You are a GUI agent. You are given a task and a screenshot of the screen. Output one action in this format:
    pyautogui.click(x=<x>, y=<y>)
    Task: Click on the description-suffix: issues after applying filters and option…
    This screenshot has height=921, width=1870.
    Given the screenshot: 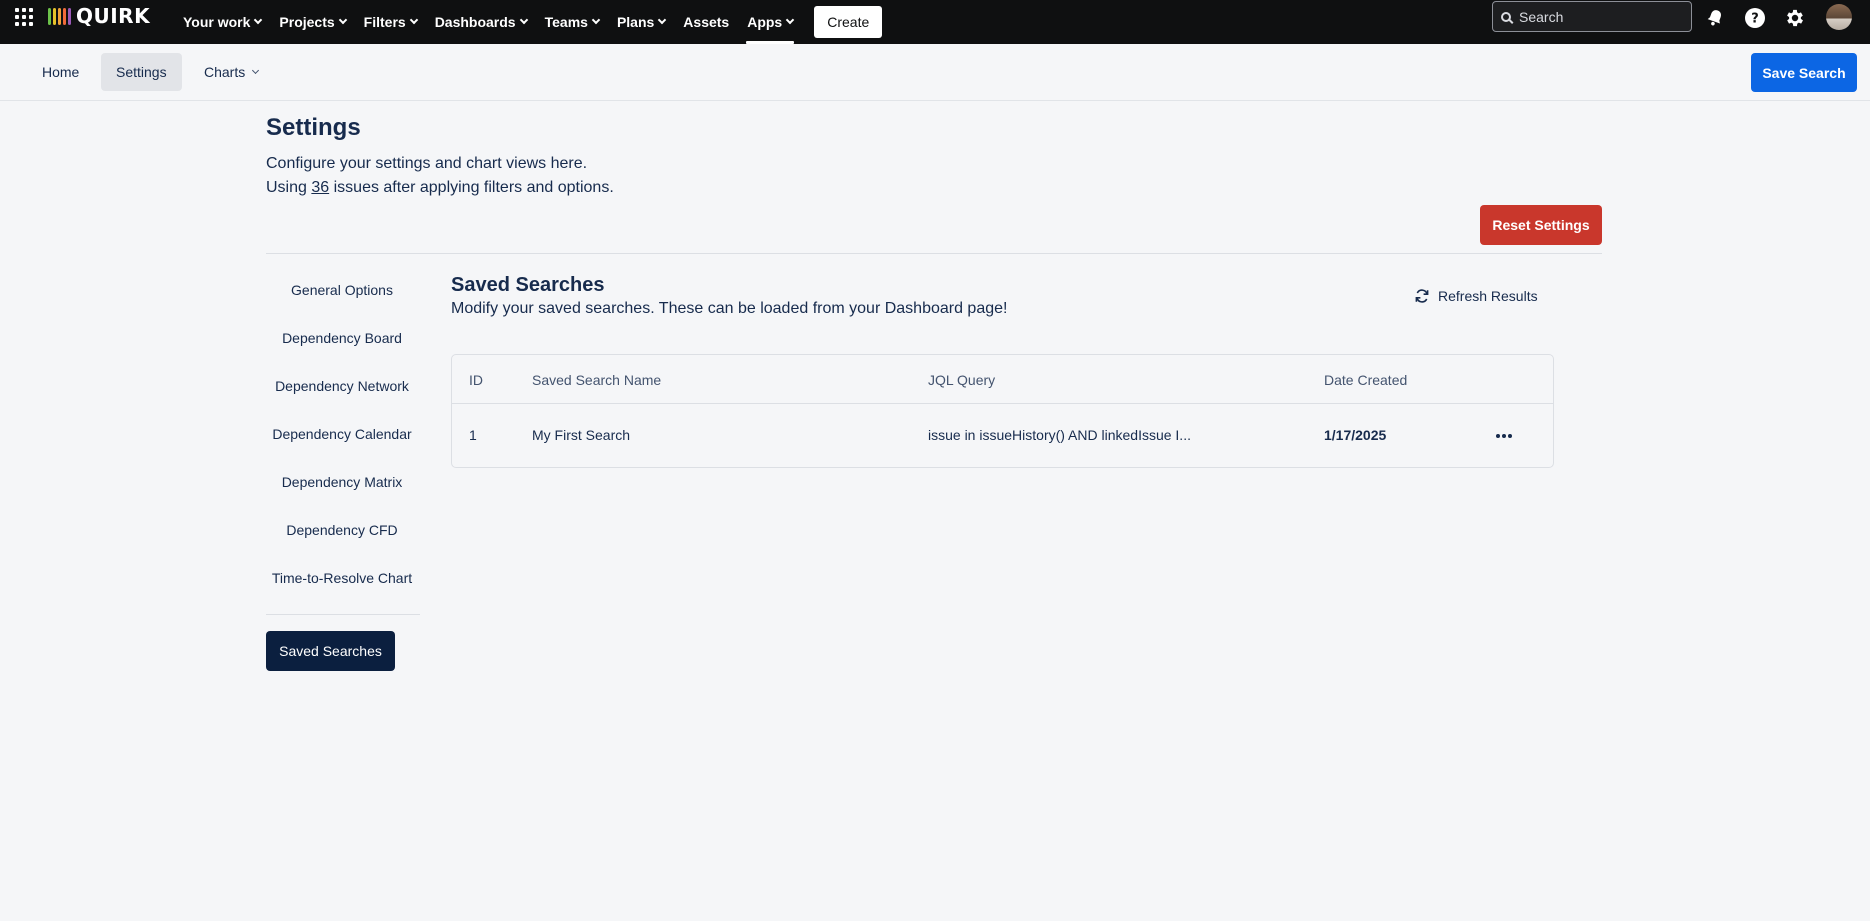 What is the action you would take?
    pyautogui.click(x=473, y=187)
    